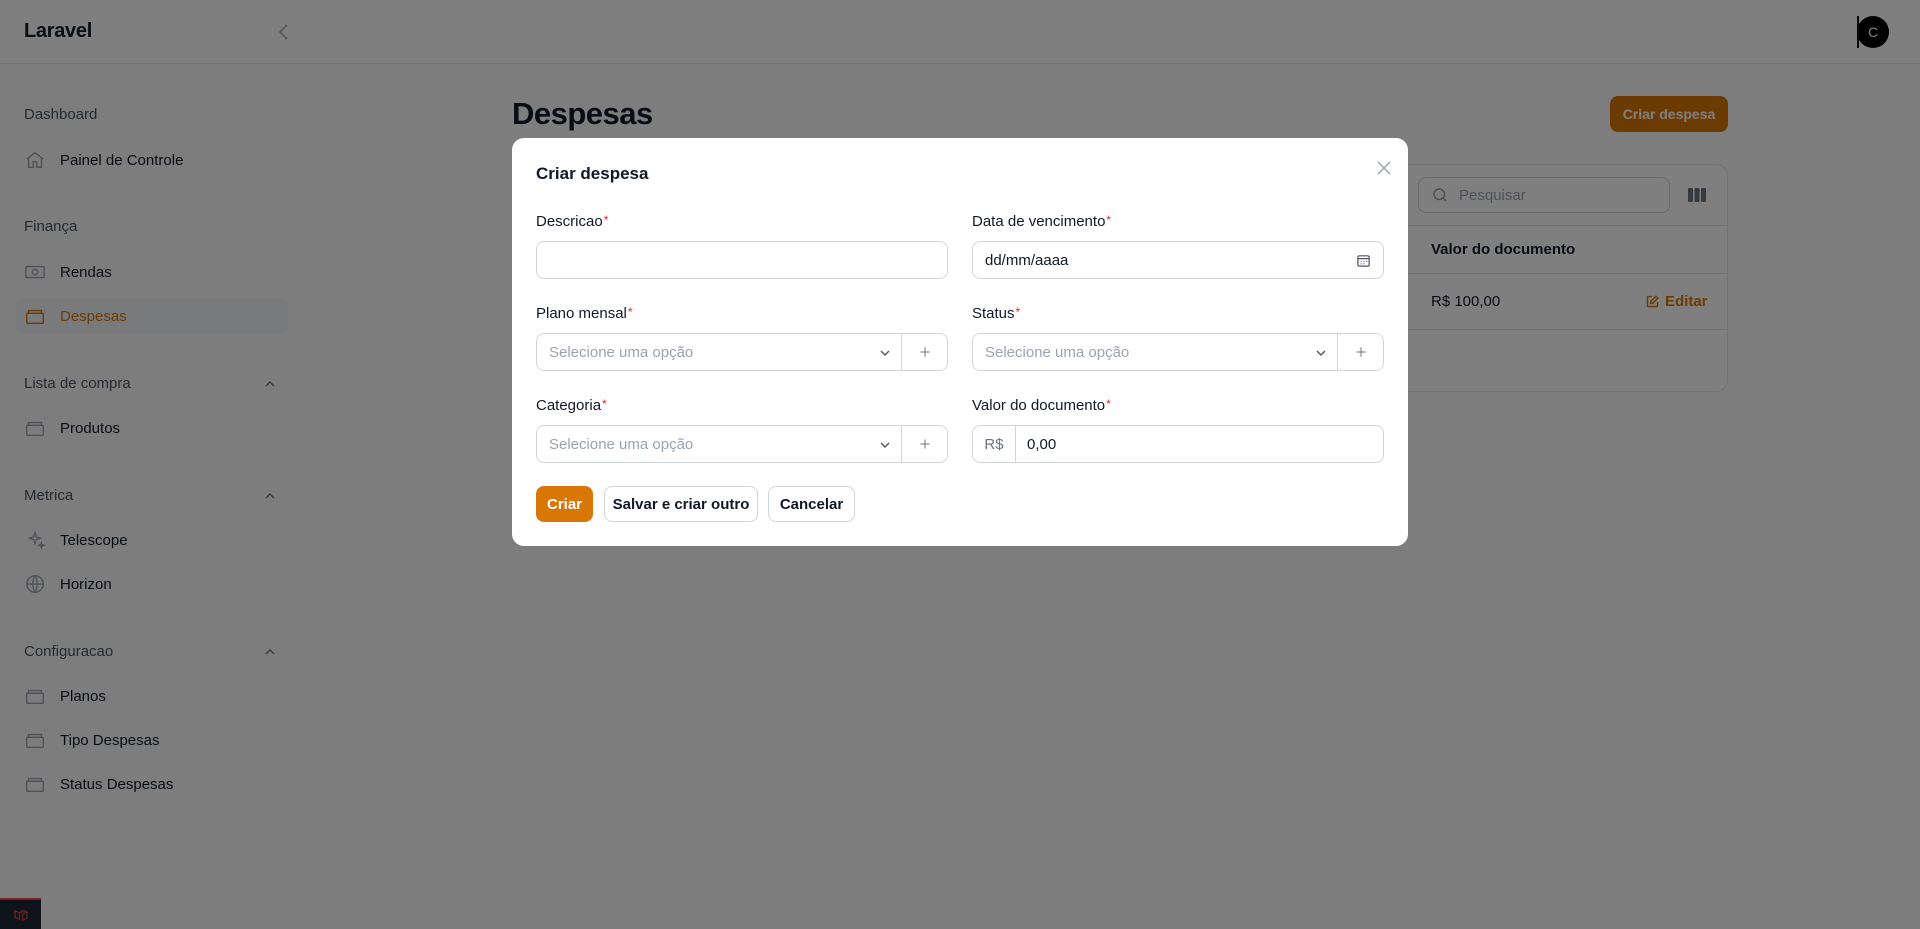 Image resolution: width=1920 pixels, height=929 pixels. I want to click on add-categoria-button, so click(924, 444).